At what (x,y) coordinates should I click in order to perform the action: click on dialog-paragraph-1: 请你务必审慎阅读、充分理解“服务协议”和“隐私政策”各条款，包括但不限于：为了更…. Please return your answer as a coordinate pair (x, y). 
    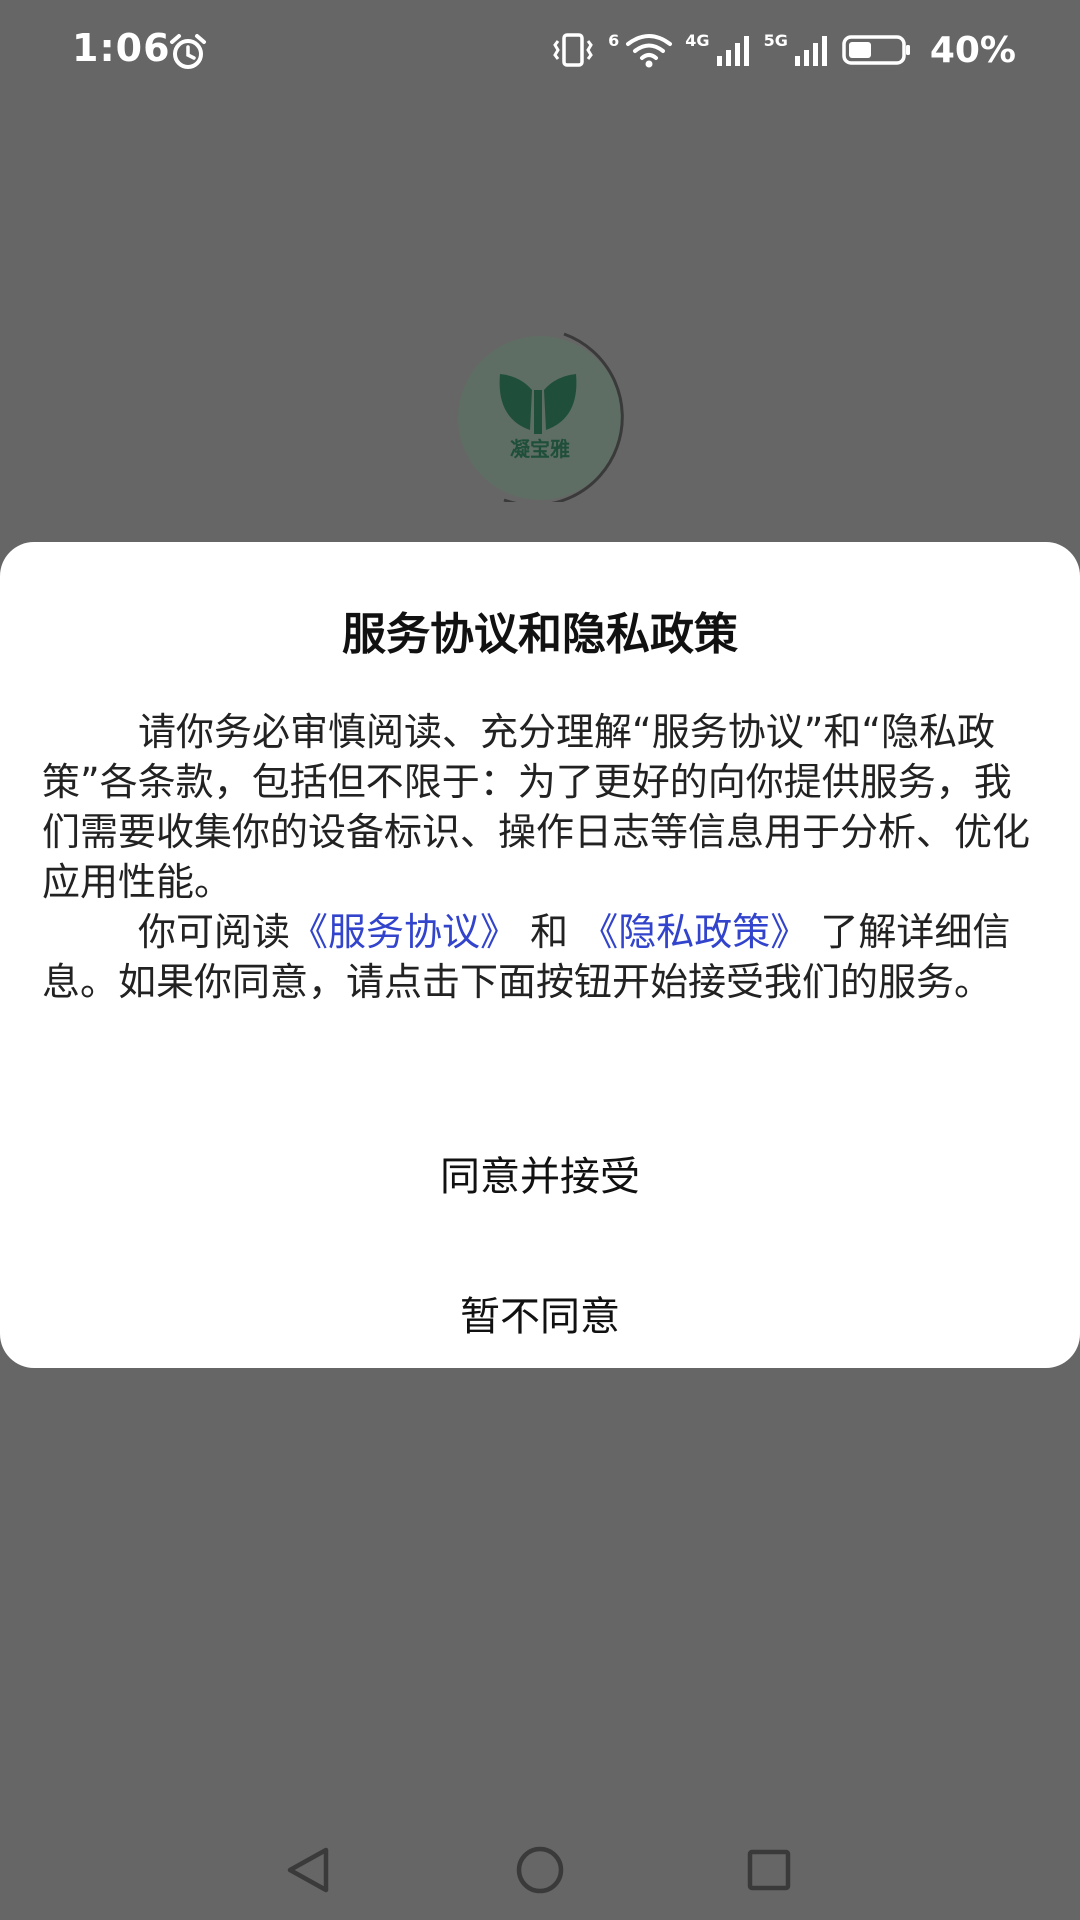
    Looking at the image, I should click on (536, 807).